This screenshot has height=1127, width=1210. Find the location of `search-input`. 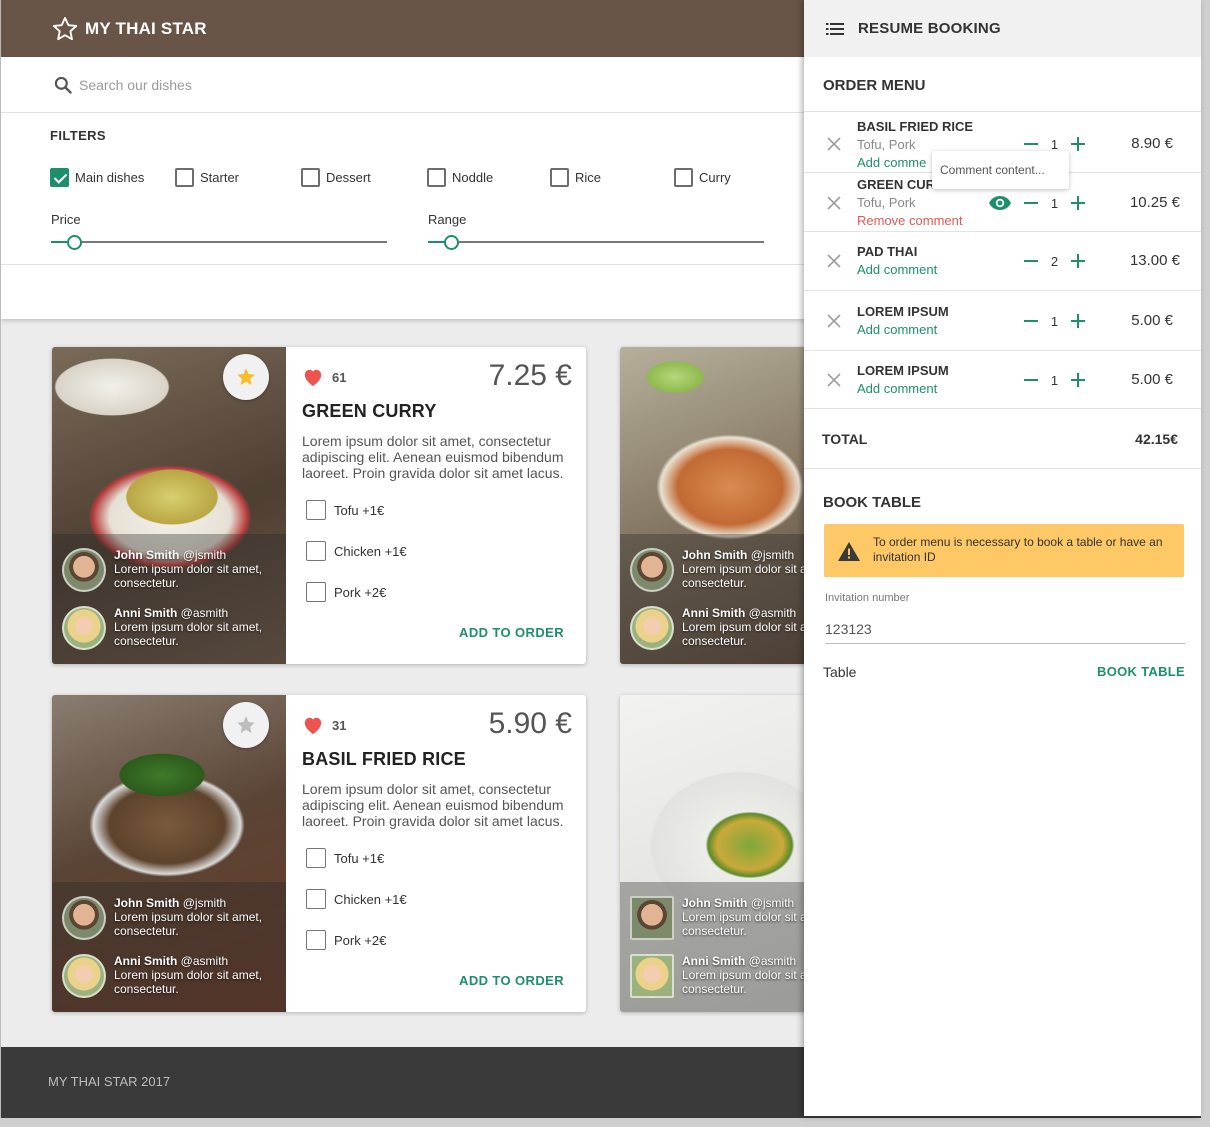

search-input is located at coordinates (229, 84).